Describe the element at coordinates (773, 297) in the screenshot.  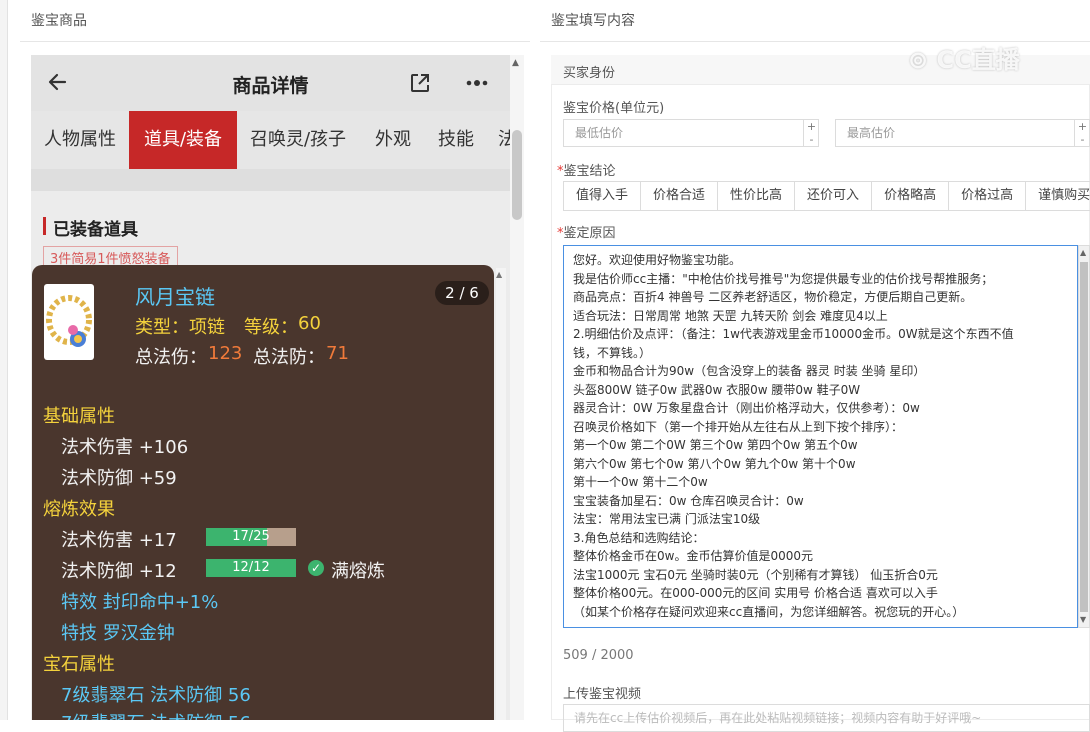
I see `reason-line-3: 商品亮点：百折4 神兽号 二区养老舒适区，物价稳定，方便后期自己更新。` at that location.